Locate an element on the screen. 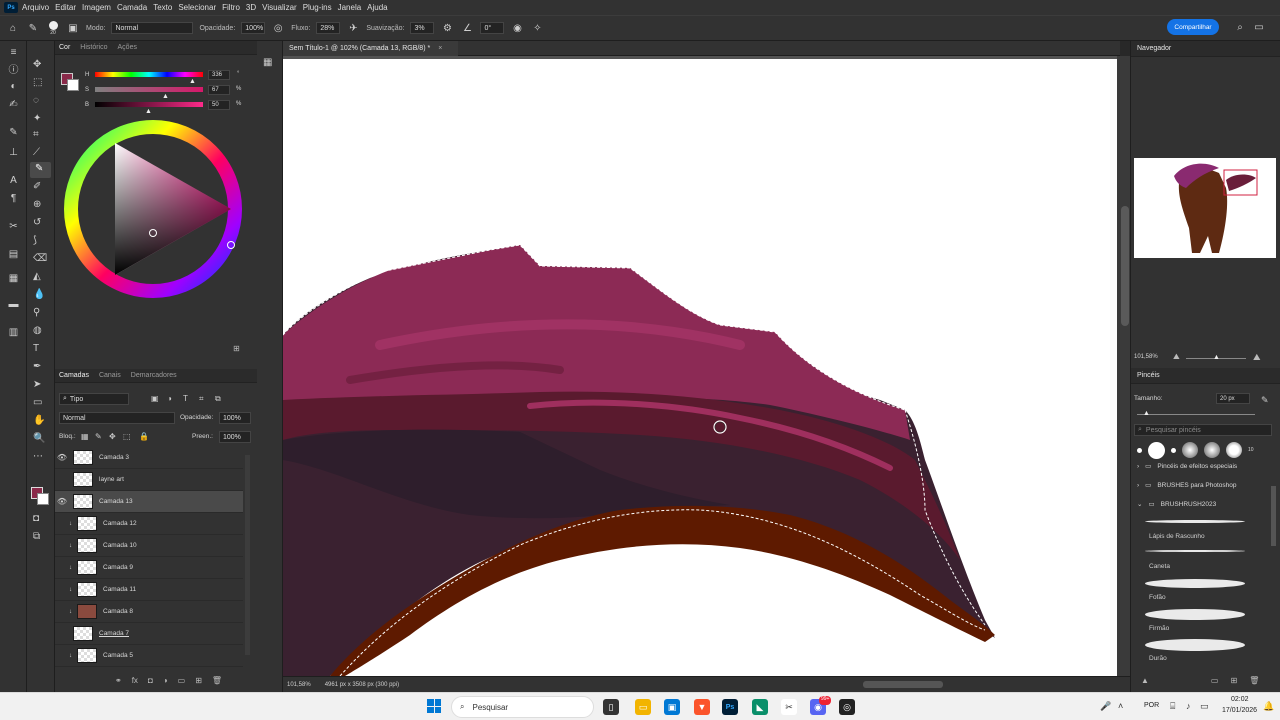  clock-date: 17/01/2026 is located at coordinates (1239, 710).